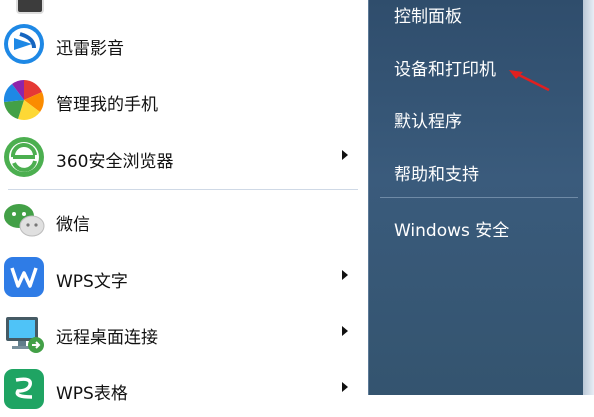 The width and height of the screenshot is (594, 417). Describe the element at coordinates (24, 100) in the screenshot. I see `phone-manager-icon` at that location.